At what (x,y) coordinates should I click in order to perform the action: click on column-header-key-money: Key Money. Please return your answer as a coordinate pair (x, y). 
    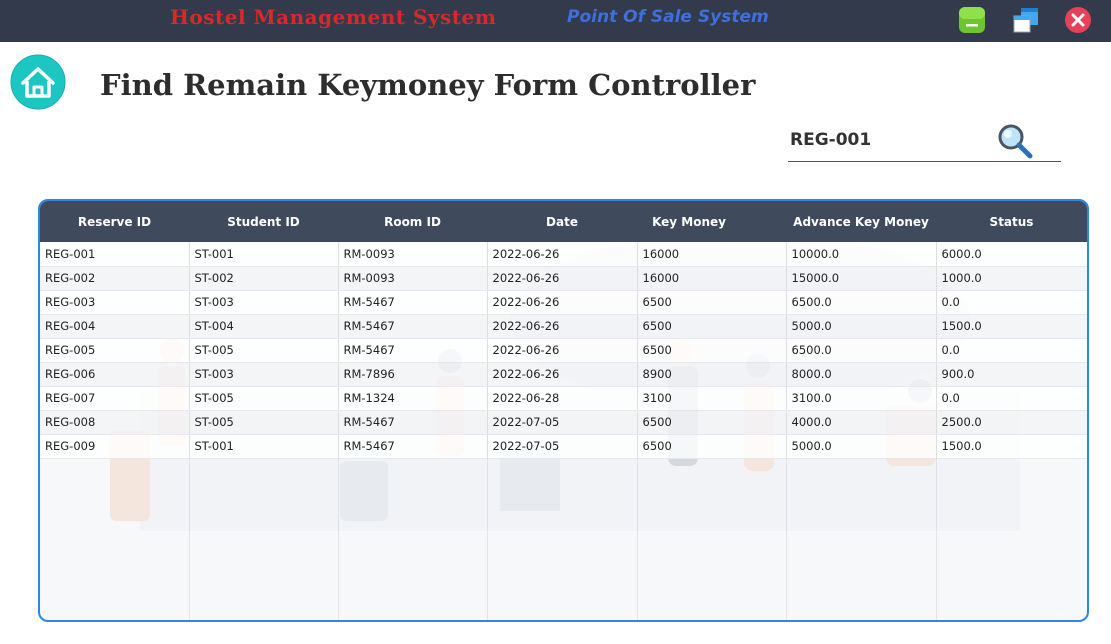
    Looking at the image, I should click on (711, 221).